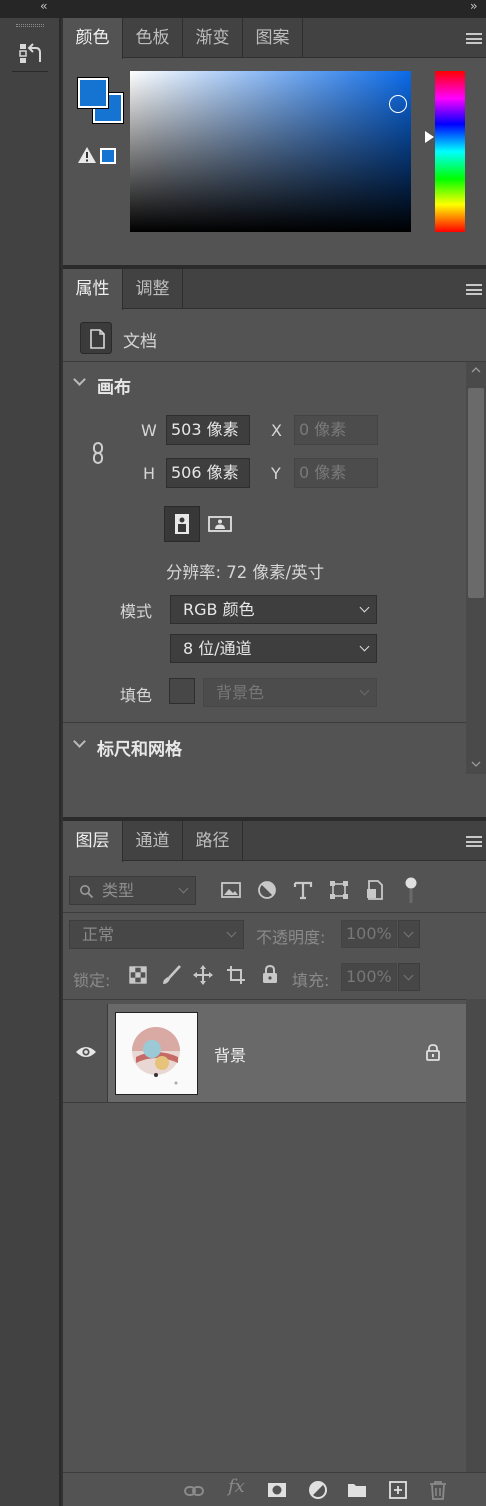 Image resolution: width=486 pixels, height=1506 pixels. I want to click on tab-channels: 通道, so click(153, 841).